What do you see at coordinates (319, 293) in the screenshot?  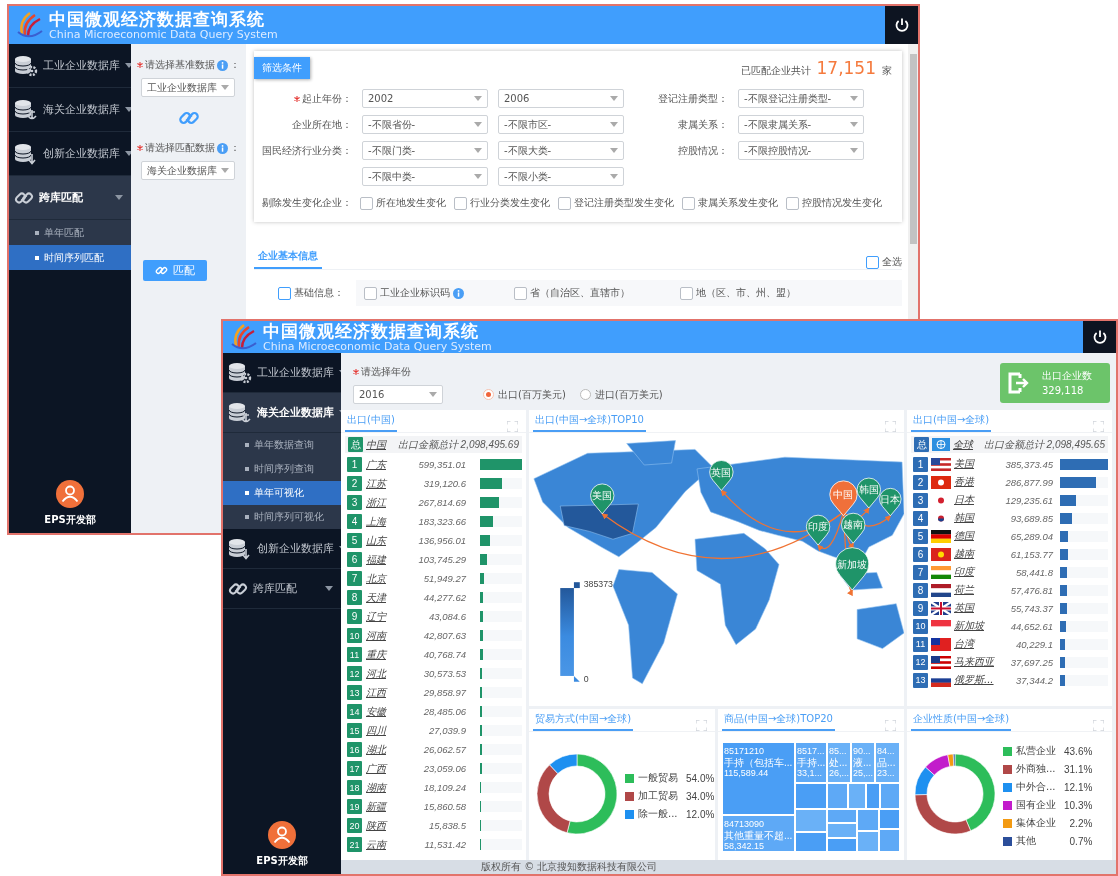 I see `checkbox-label: 基础信息：` at bounding box center [319, 293].